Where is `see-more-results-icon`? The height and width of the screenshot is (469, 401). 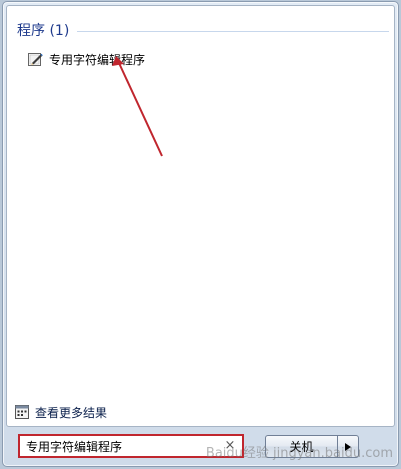
see-more-results-icon is located at coordinates (22, 412).